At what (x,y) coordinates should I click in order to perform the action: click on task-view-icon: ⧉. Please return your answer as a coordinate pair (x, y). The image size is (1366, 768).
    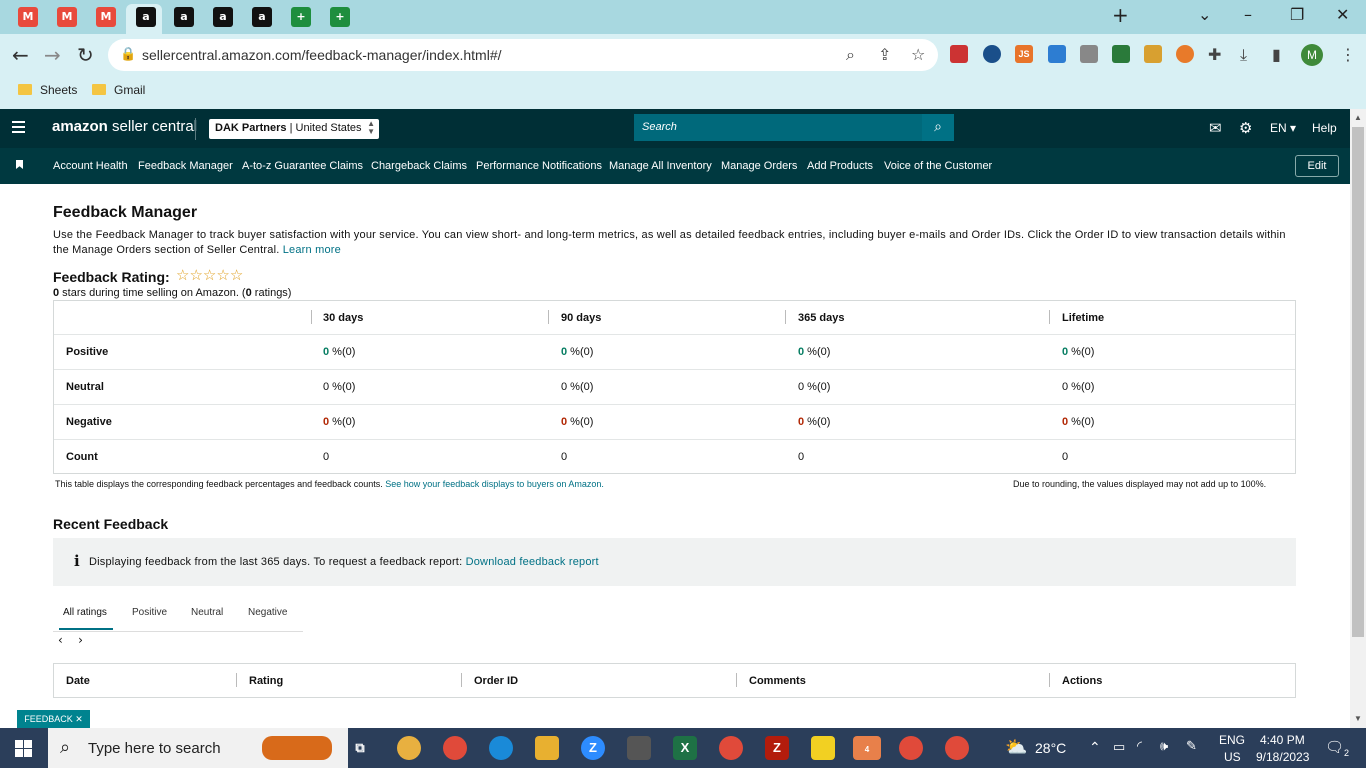
    Looking at the image, I should click on (360, 748).